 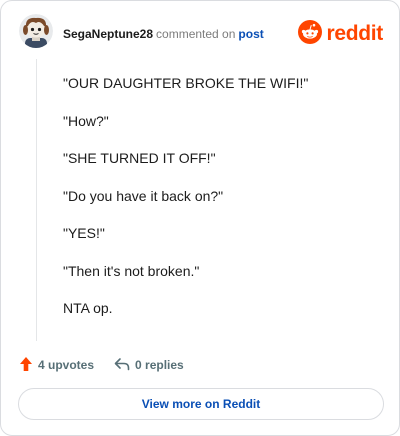 What do you see at coordinates (186, 83) in the screenshot?
I see `comment-line: "OUR DAUGHTER BROKE THE WIFI!"` at bounding box center [186, 83].